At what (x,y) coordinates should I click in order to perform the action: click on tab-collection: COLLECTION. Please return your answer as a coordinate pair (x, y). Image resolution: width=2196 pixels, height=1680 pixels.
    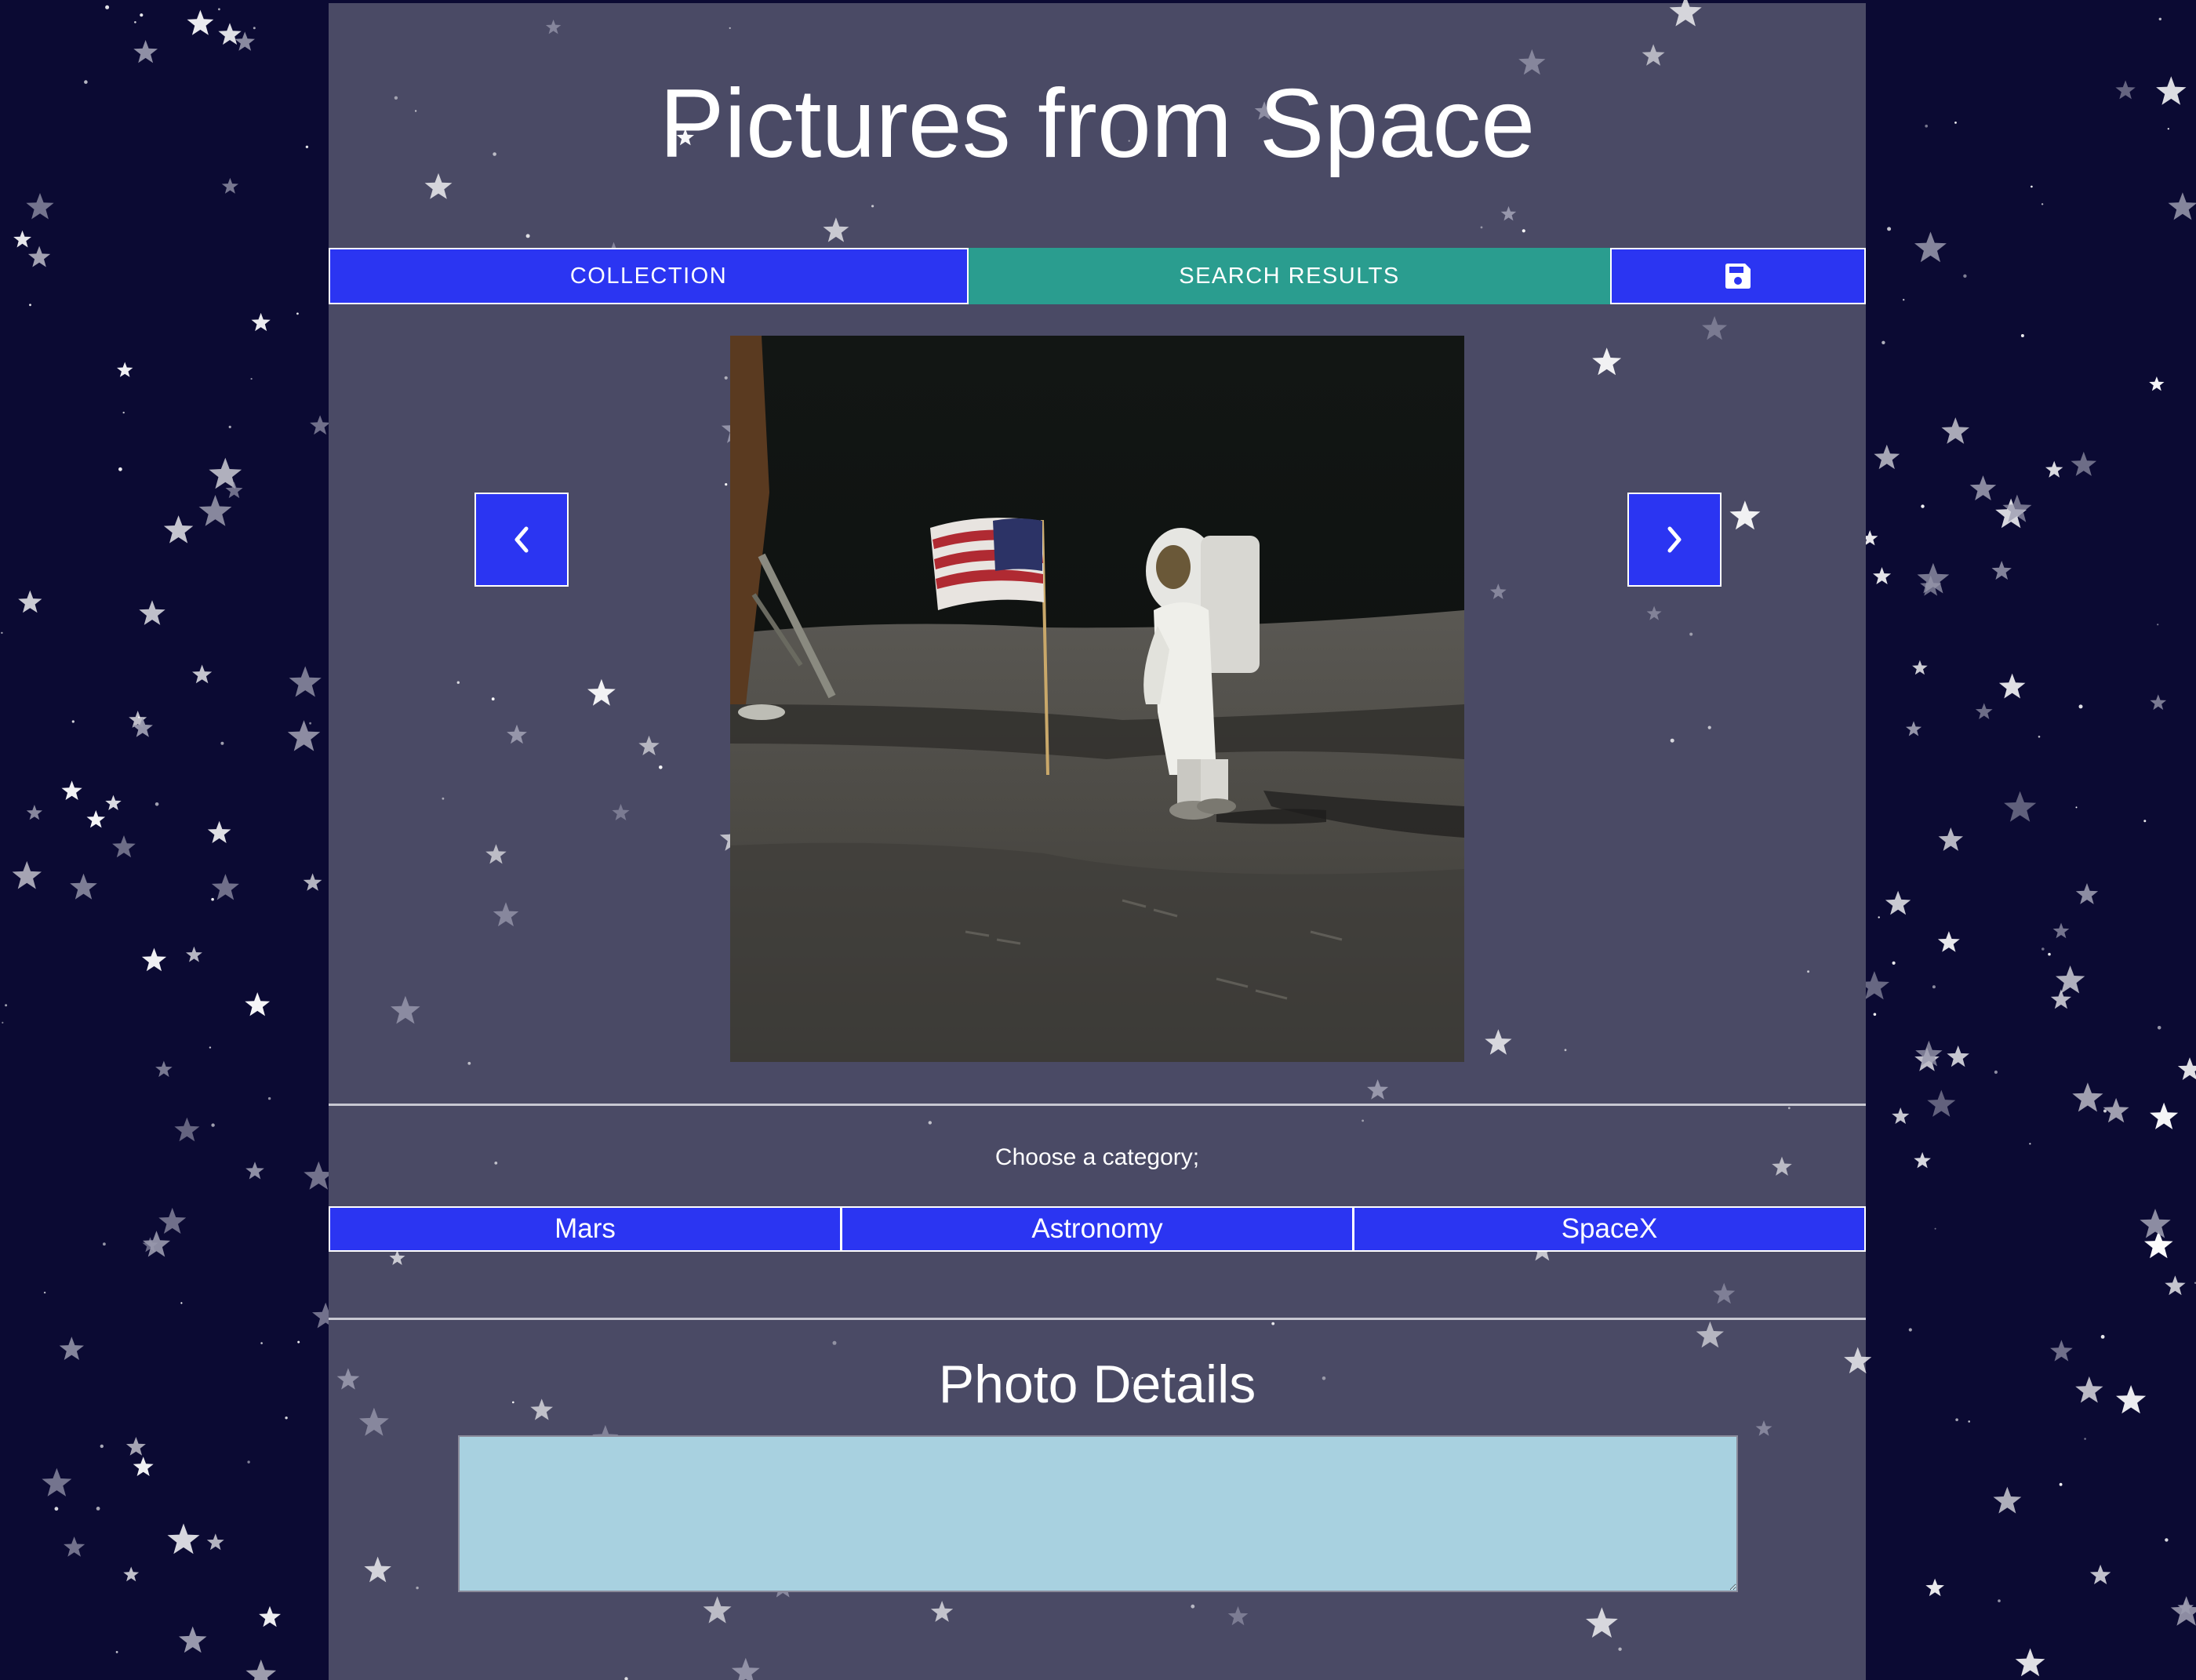
    Looking at the image, I should click on (649, 276).